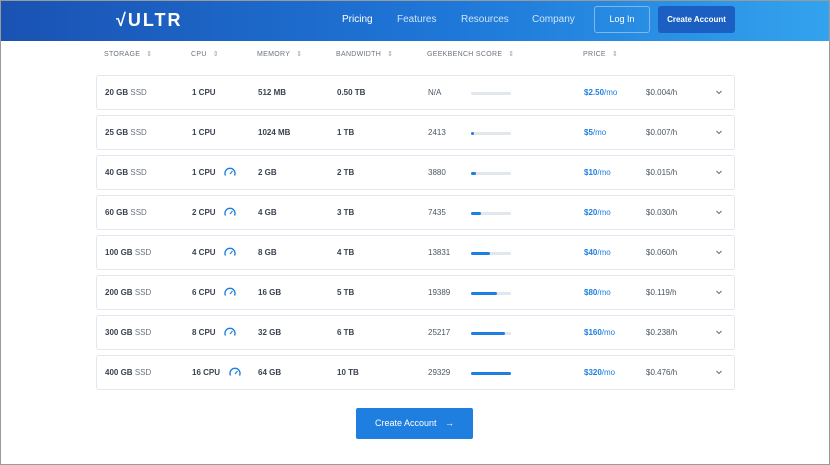  What do you see at coordinates (204, 332) in the screenshot?
I see `cpu-value: 8 CPU` at bounding box center [204, 332].